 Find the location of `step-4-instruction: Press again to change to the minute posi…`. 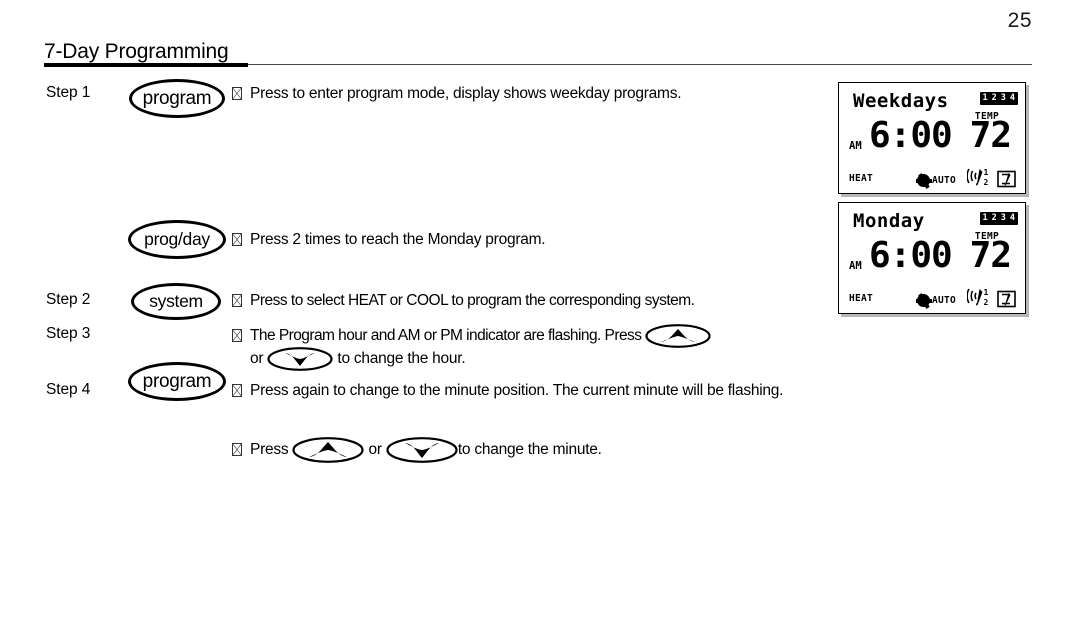

step-4-instruction: Press again to change to the minute posi… is located at coordinates (517, 390).